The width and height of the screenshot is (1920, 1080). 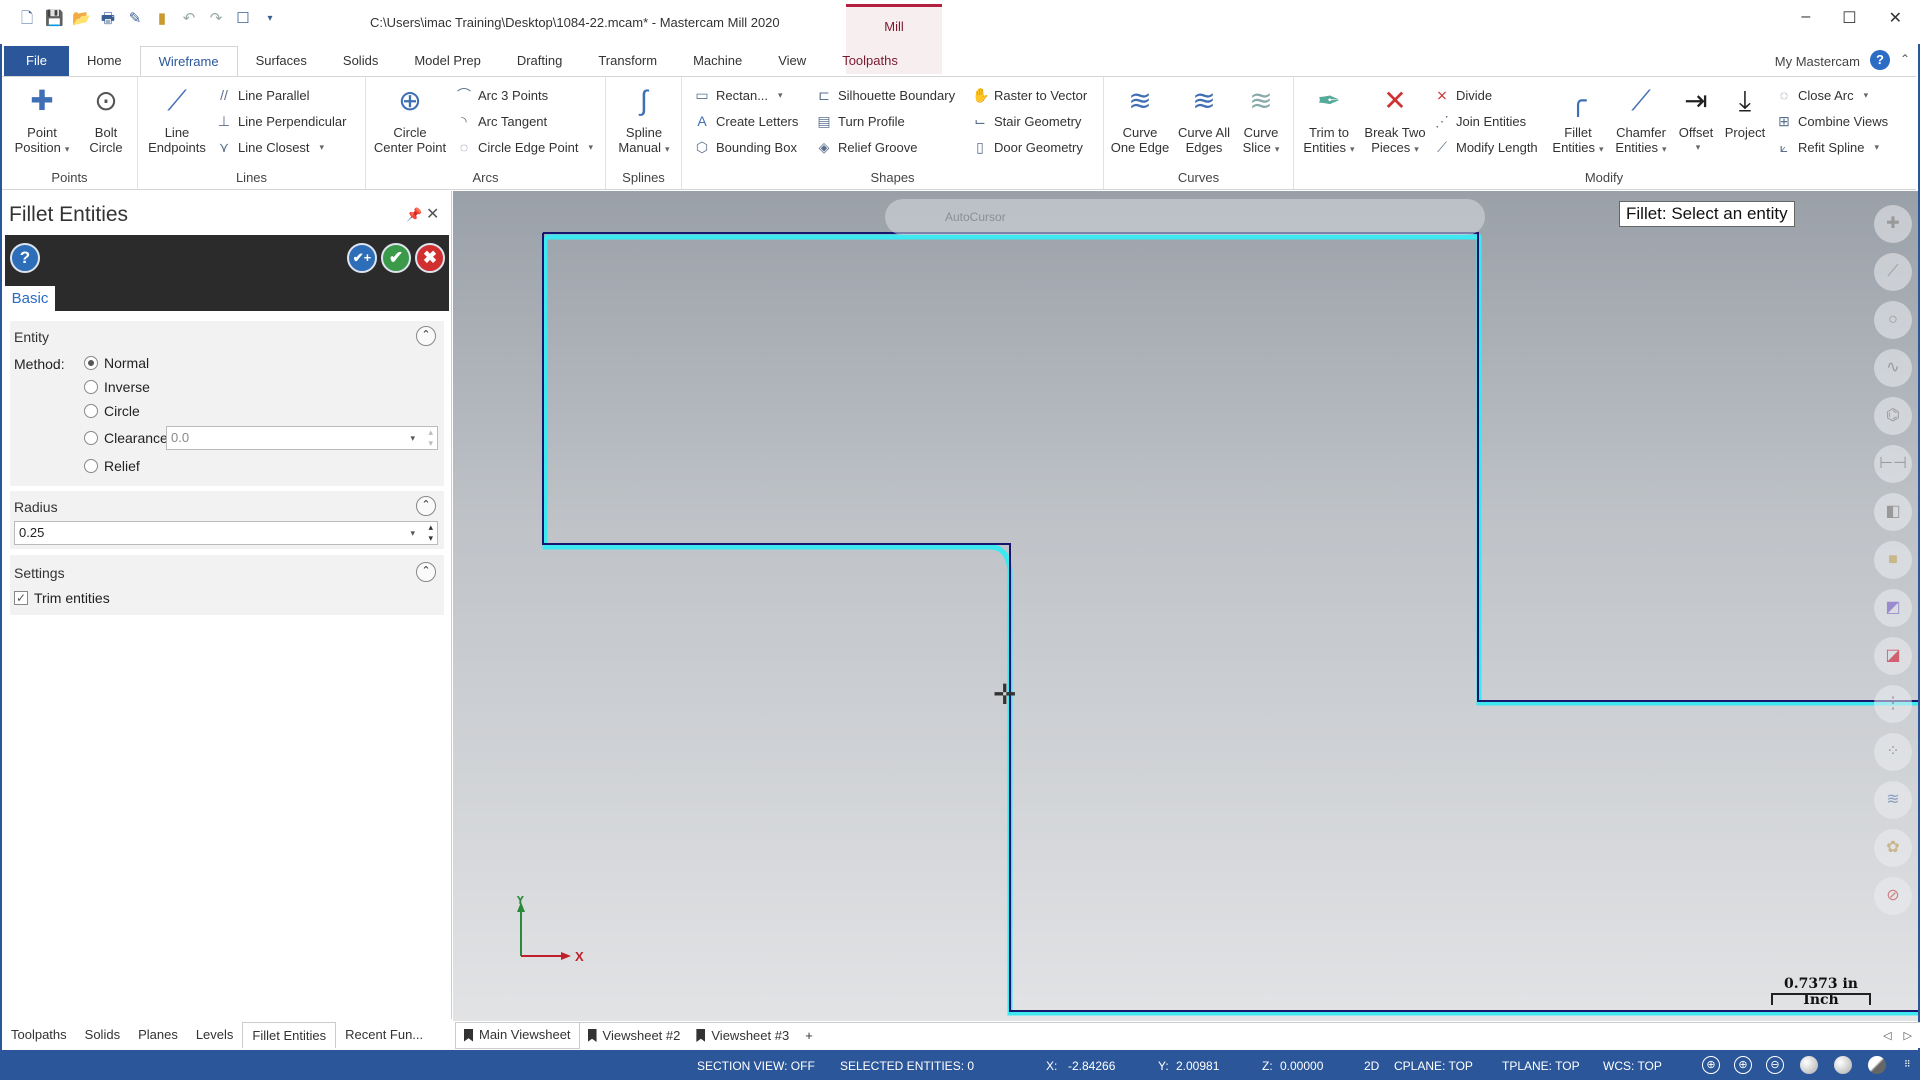 I want to click on radius-dropdown-icon: ▾, so click(x=412, y=533).